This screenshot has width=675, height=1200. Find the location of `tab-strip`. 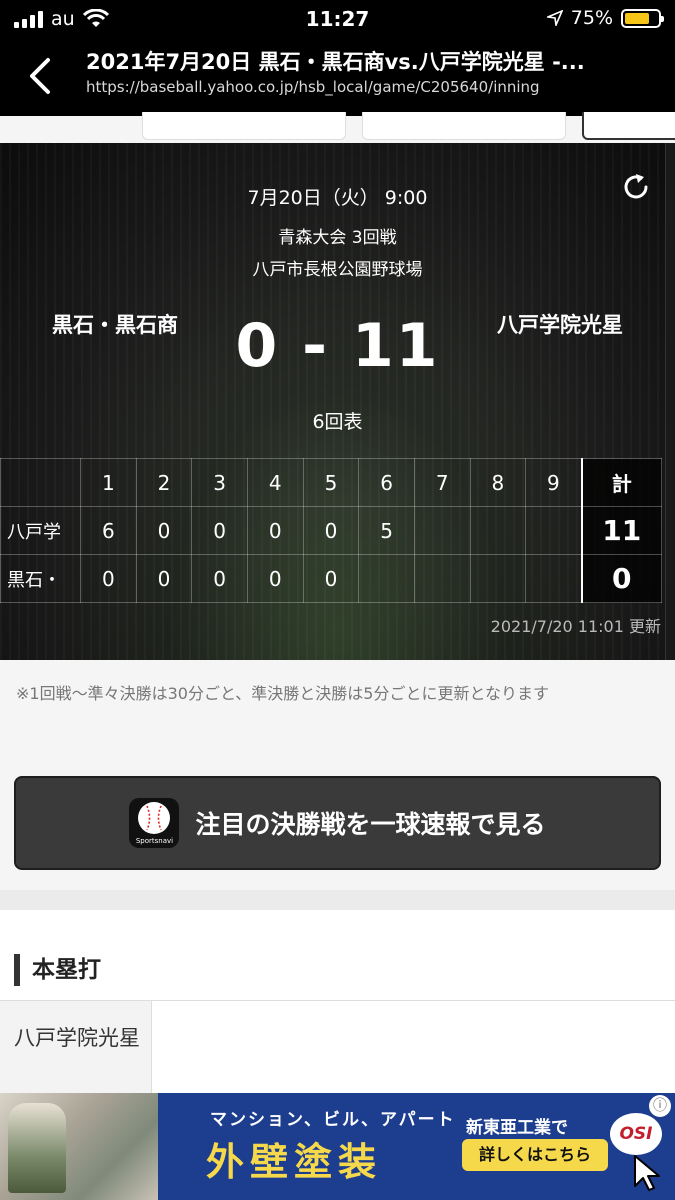

tab-strip is located at coordinates (337, 127).